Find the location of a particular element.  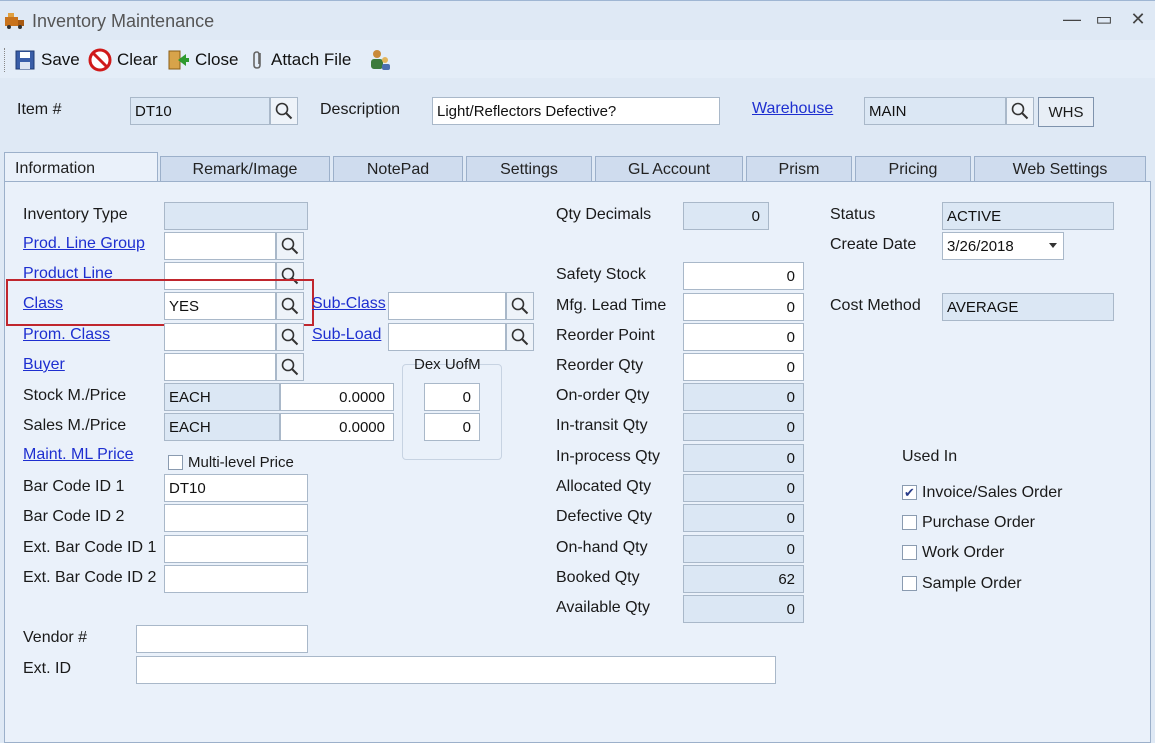

prod-line-group-search-button is located at coordinates (290, 246).